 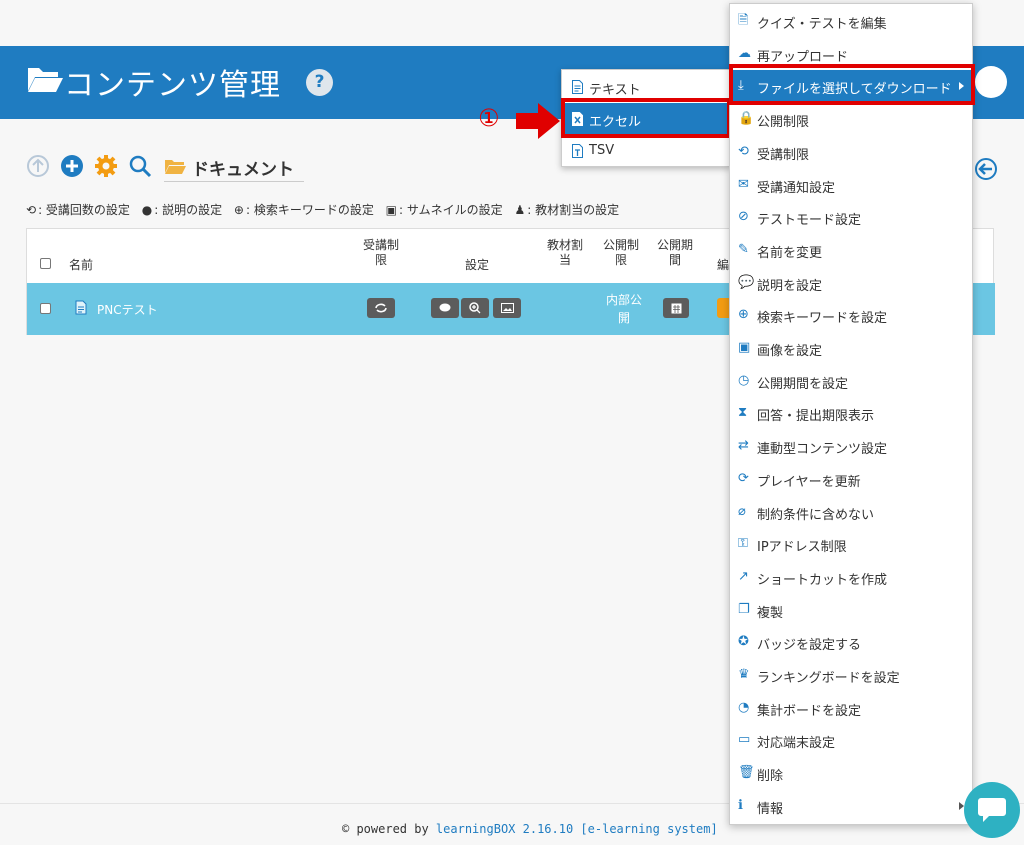 I want to click on attend-limit-button, so click(x=381, y=308).